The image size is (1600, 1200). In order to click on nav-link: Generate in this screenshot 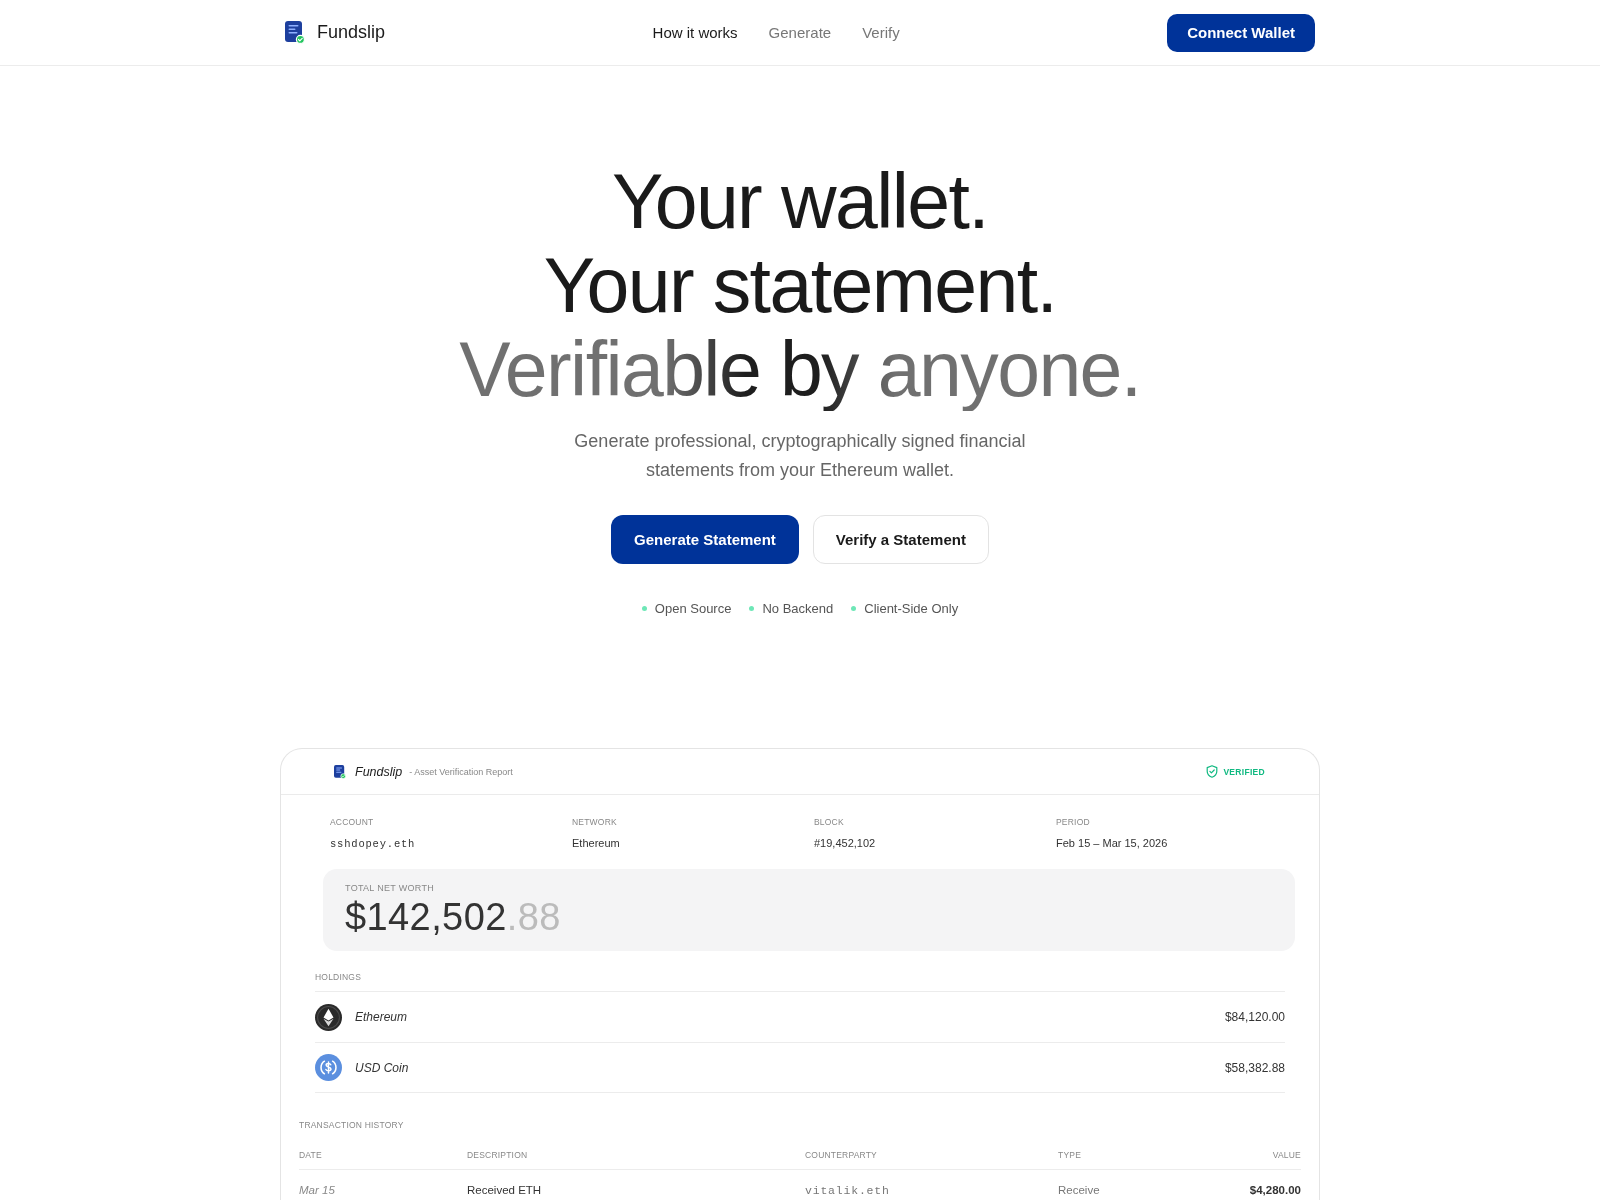, I will do `click(800, 32)`.